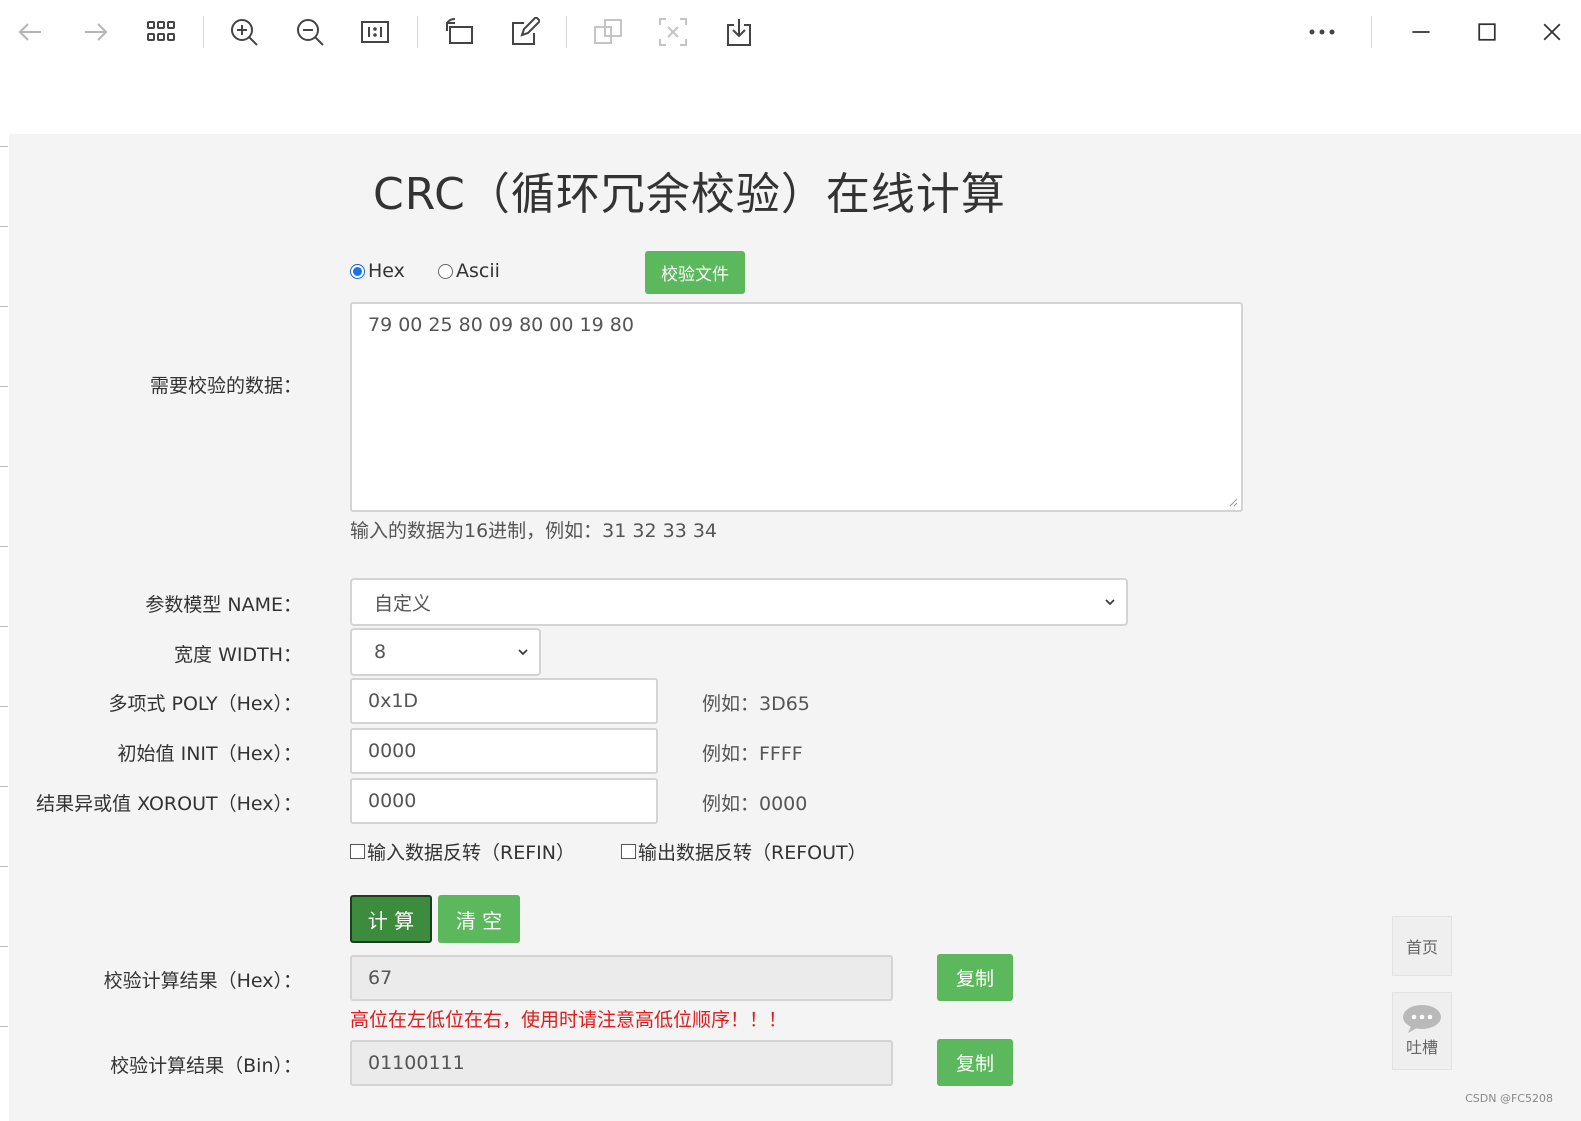  I want to click on copy-bin-button: 复制, so click(975, 1062).